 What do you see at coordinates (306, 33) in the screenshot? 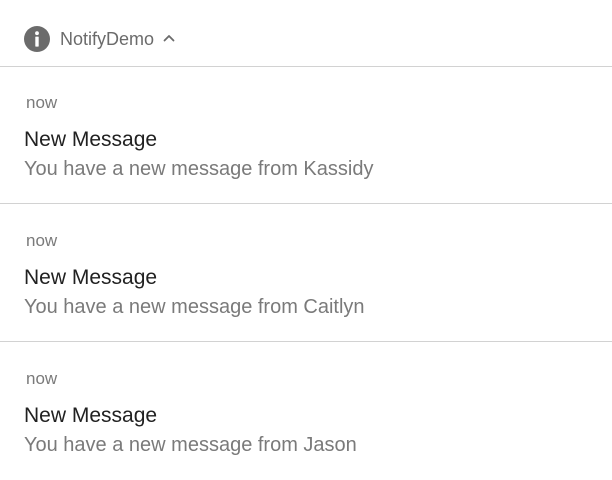
I see `notification-group-header: NotifyDemo` at bounding box center [306, 33].